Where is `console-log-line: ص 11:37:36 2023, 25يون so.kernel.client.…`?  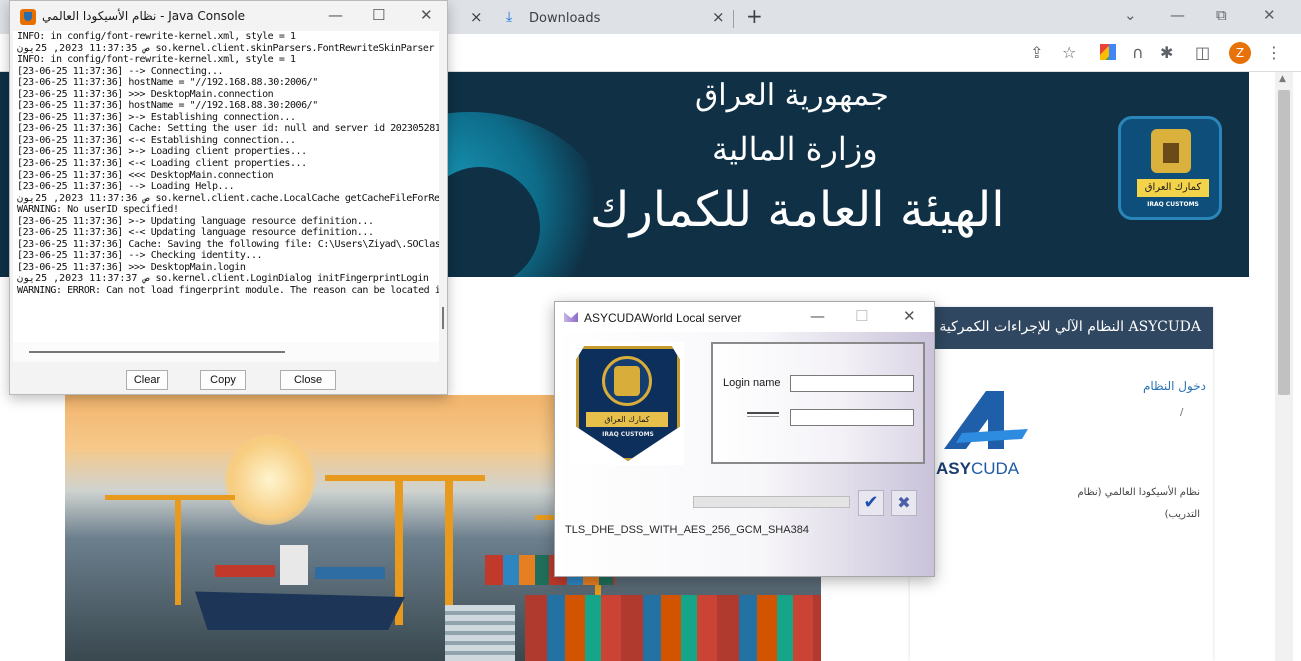
console-log-line: ص 11:37:36 2023, 25يون so.kernel.client.… is located at coordinates (228, 198).